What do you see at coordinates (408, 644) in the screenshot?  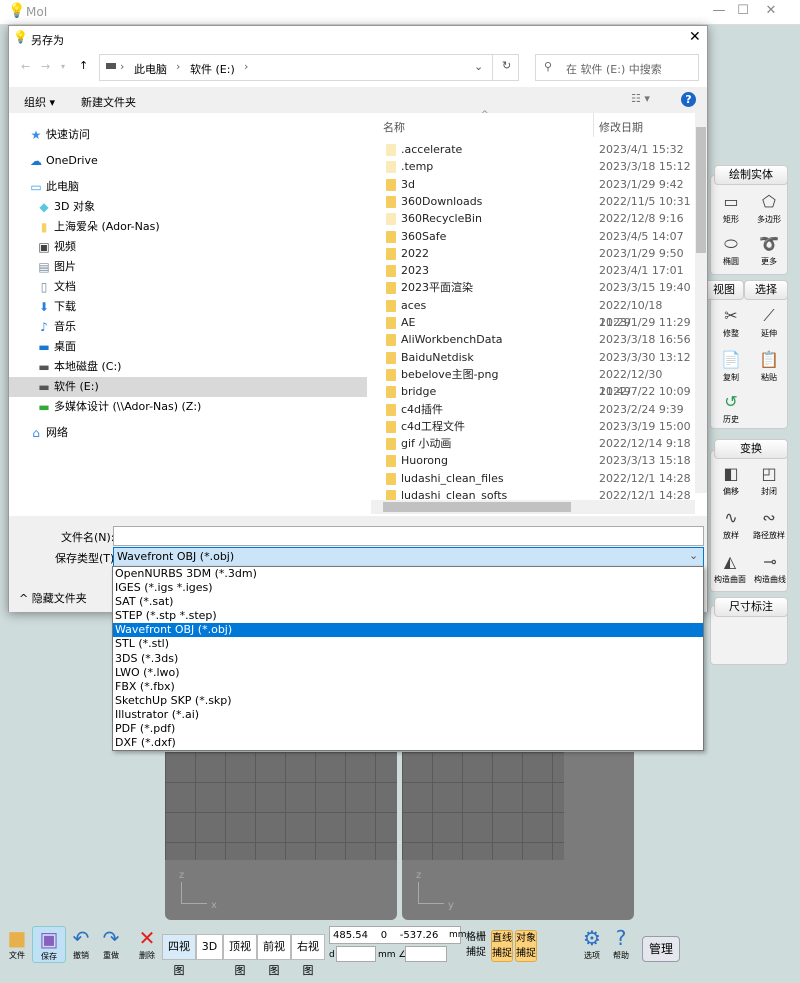 I see `filetype-option: STL (*.stl)` at bounding box center [408, 644].